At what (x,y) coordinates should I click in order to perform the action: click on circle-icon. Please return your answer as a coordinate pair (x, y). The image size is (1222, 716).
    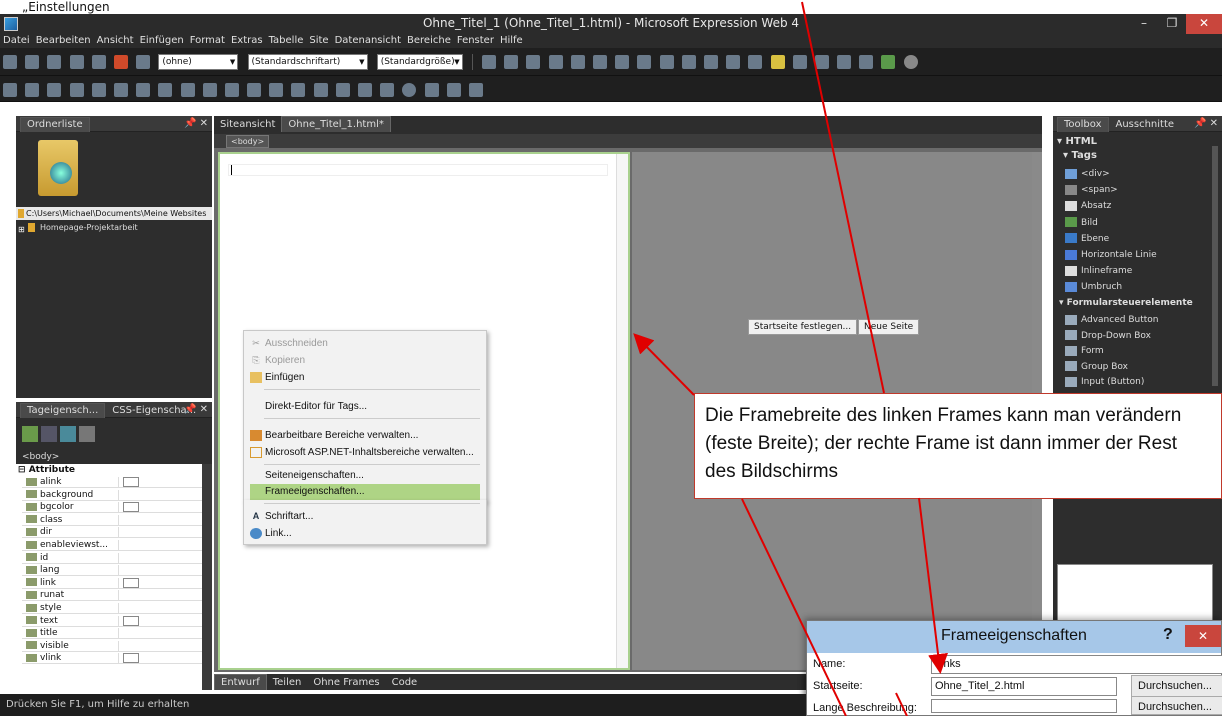
    Looking at the image, I should click on (409, 90).